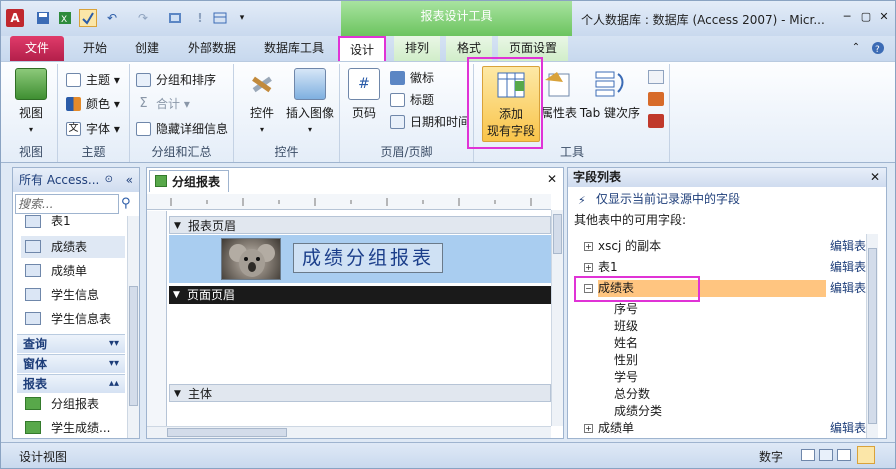 This screenshot has width=896, height=469. What do you see at coordinates (73, 295) in the screenshot?
I see `nav-item-student-info: 学生信息` at bounding box center [73, 295].